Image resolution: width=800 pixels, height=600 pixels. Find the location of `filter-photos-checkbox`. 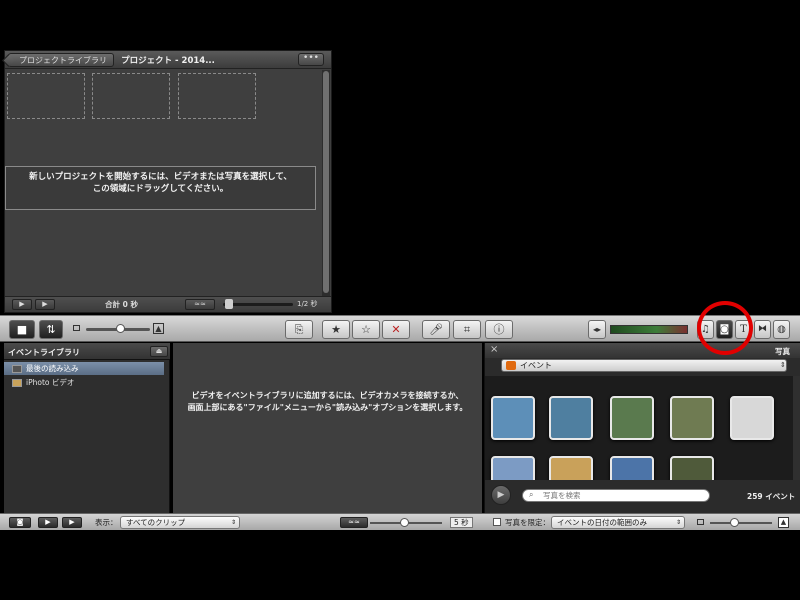

filter-photos-checkbox is located at coordinates (497, 522).